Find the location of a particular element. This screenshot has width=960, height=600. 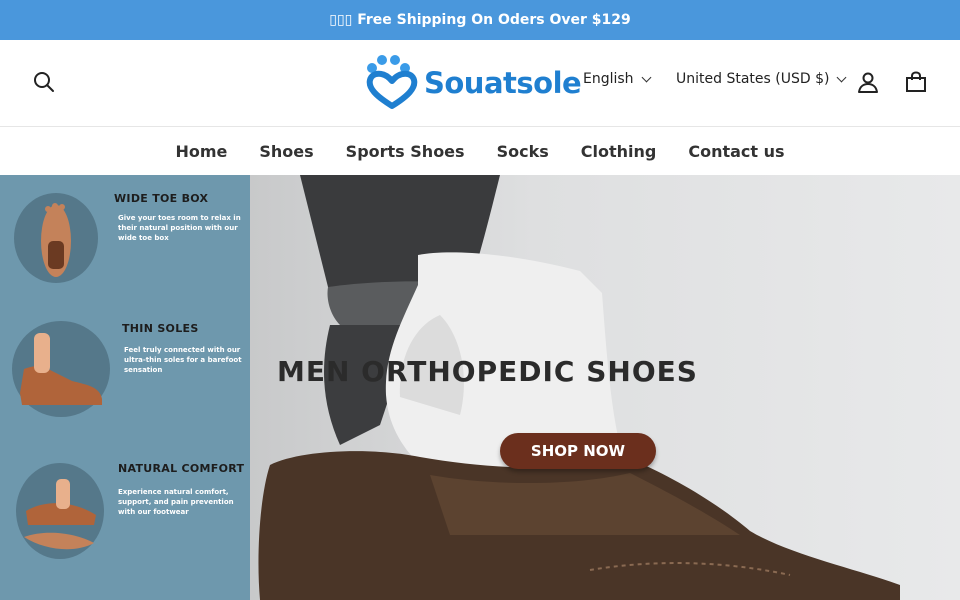

language-selector: English is located at coordinates (617, 79).